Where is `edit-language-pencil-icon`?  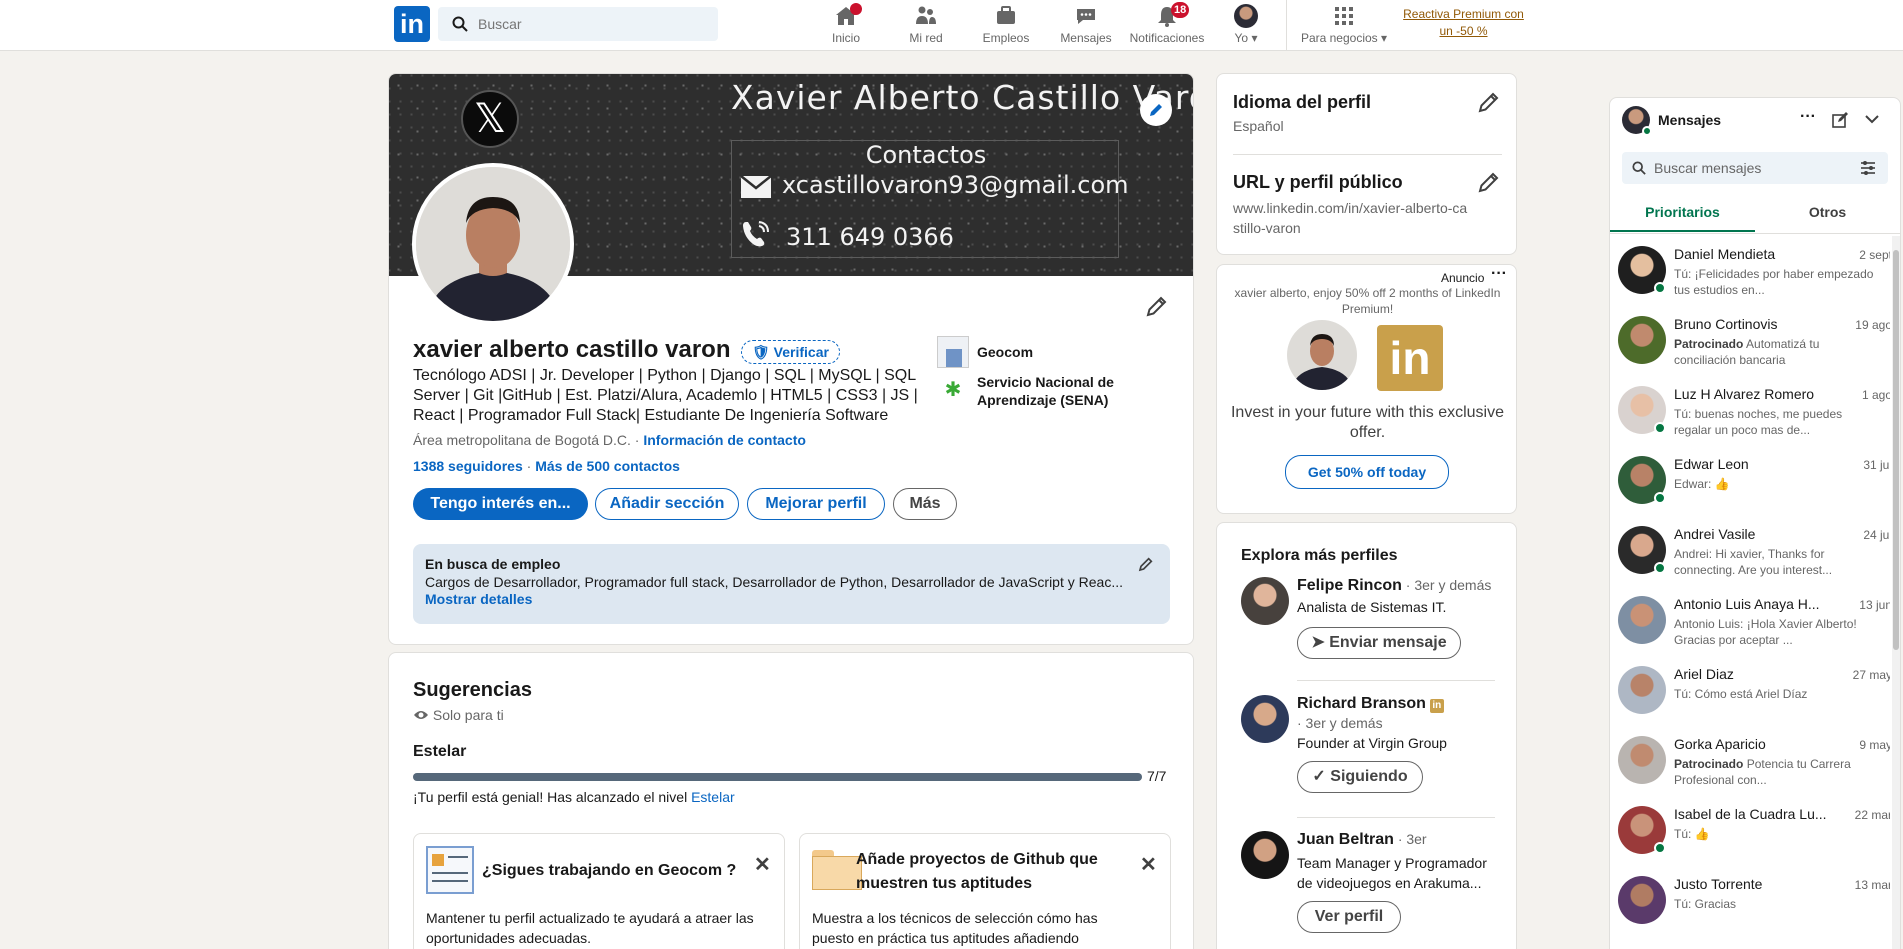
edit-language-pencil-icon is located at coordinates (1489, 102).